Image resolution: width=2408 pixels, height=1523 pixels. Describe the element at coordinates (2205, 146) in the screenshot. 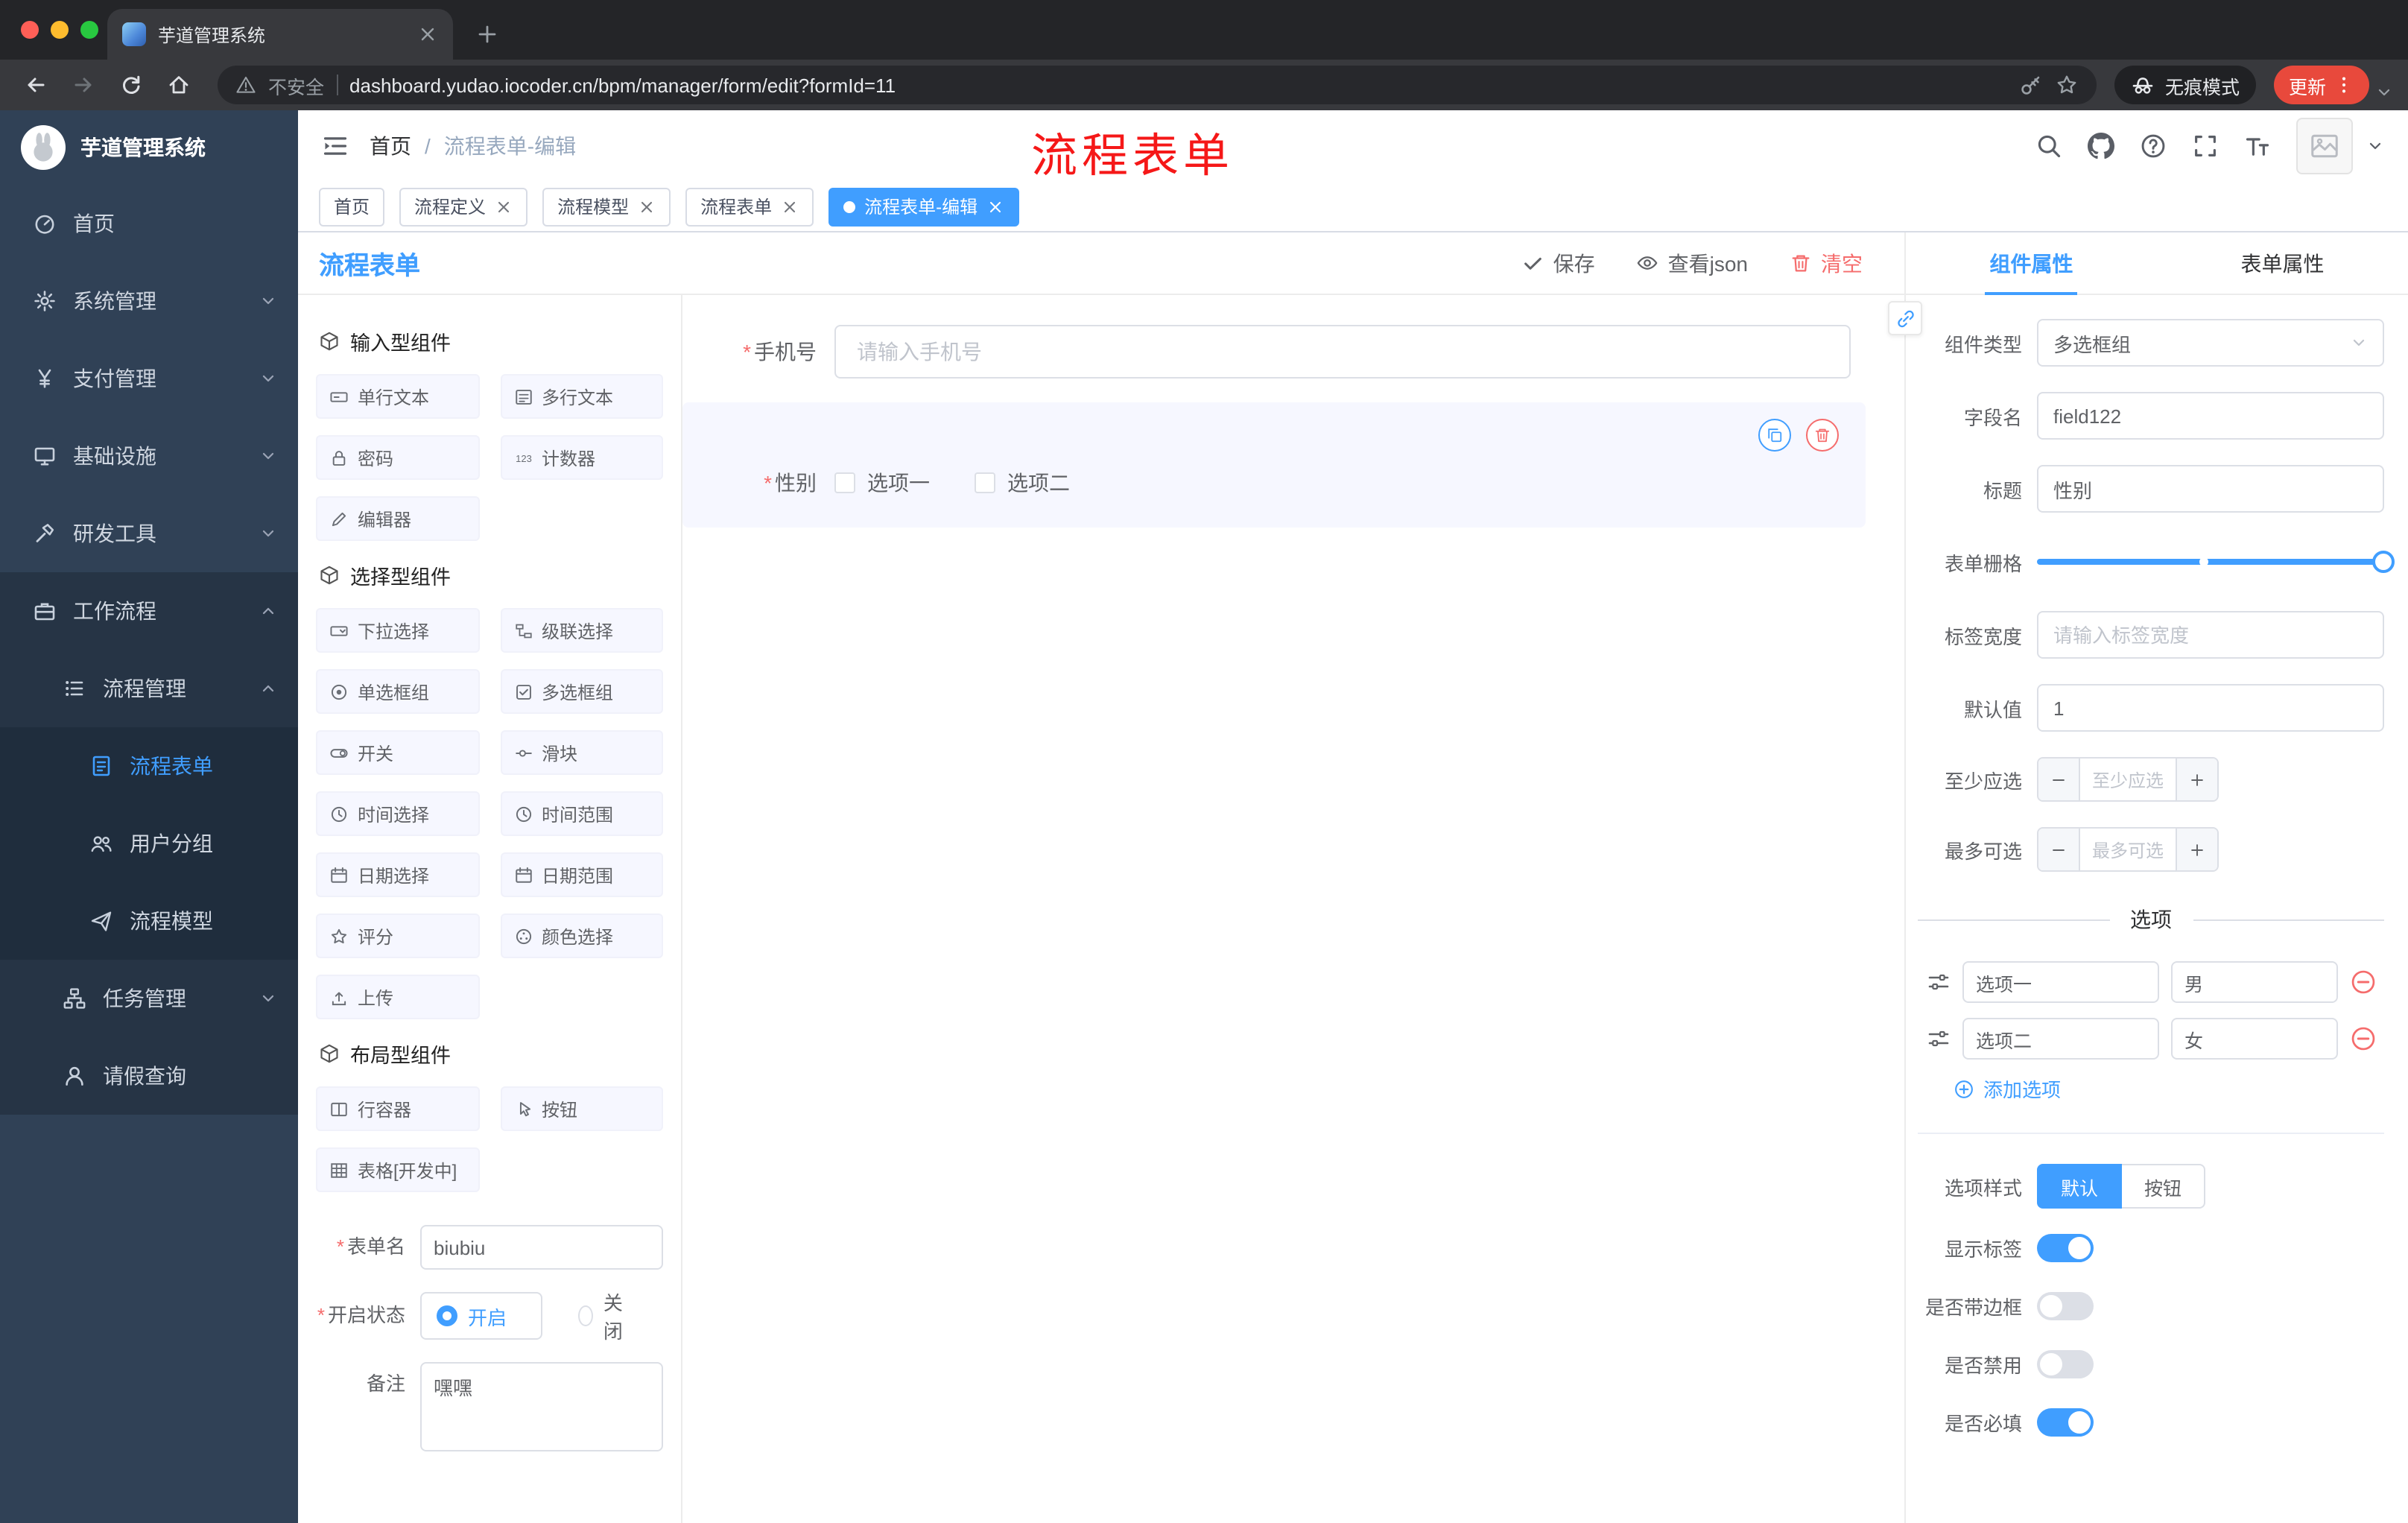

I see `fullscreen-icon` at that location.